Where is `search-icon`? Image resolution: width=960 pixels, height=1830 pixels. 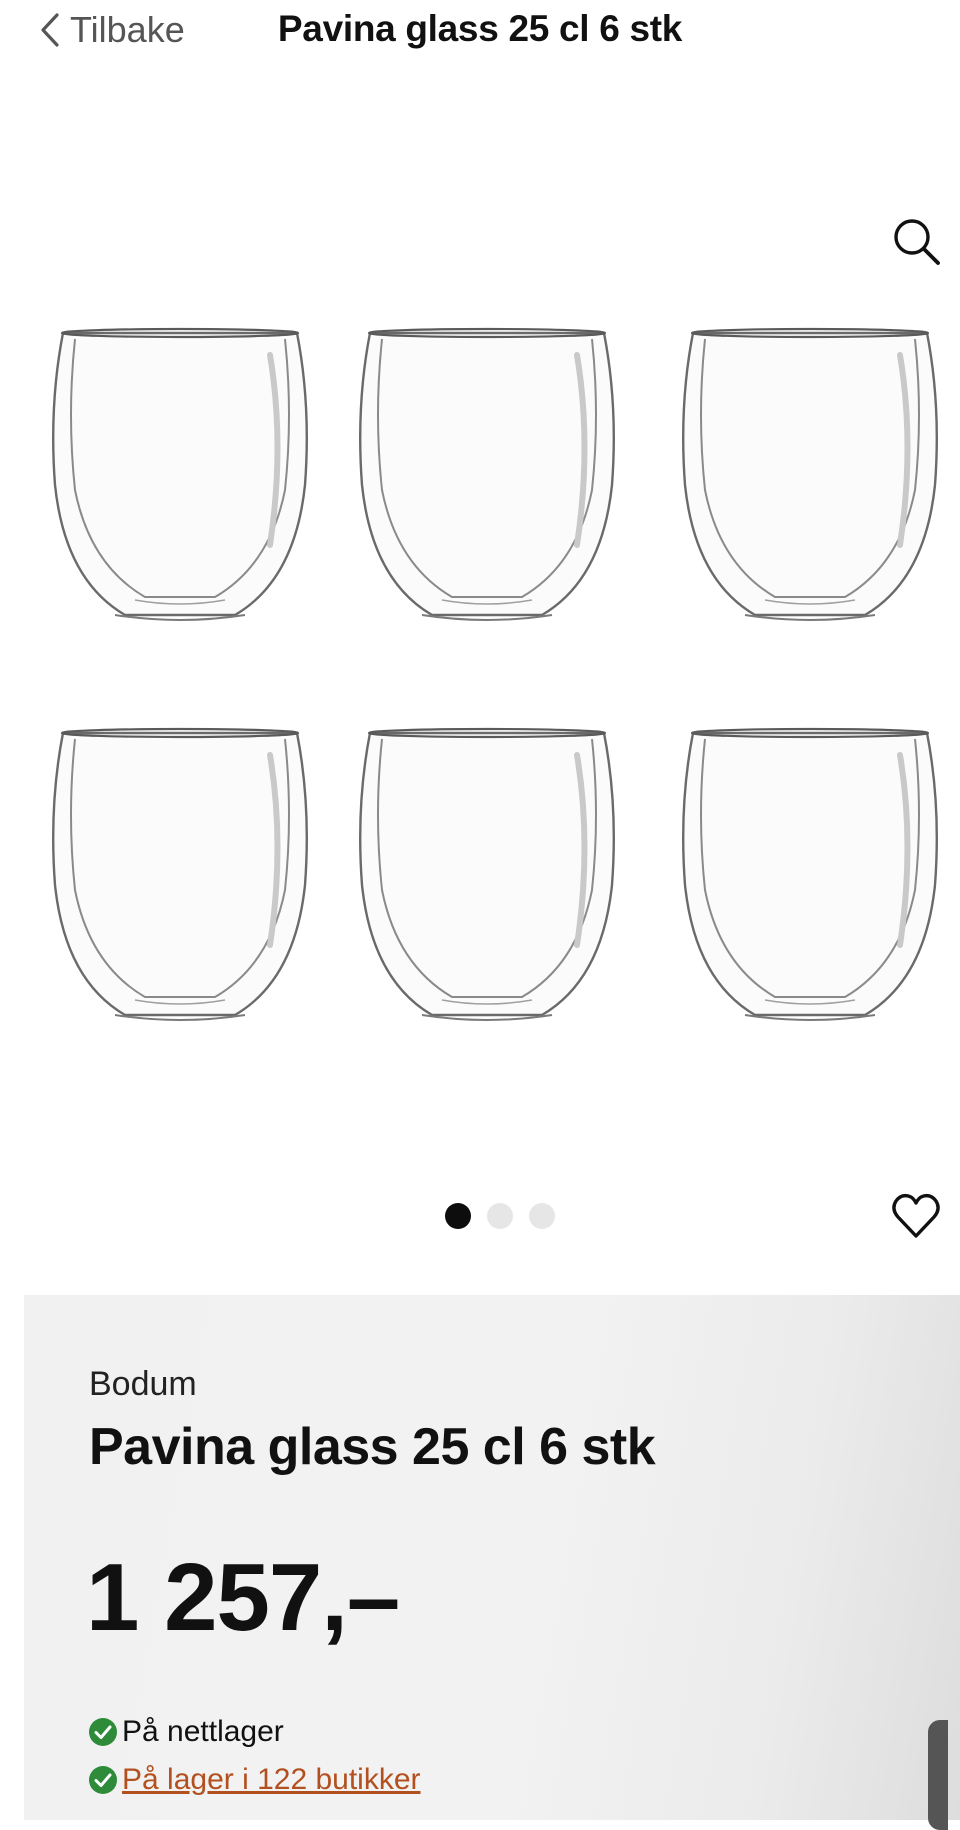 search-icon is located at coordinates (917, 242).